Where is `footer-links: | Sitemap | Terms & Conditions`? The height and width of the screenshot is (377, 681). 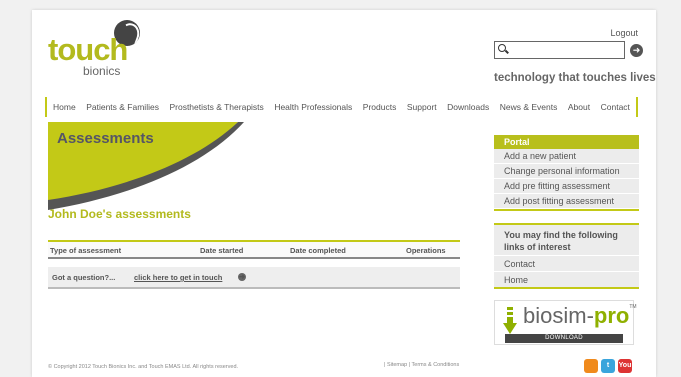 footer-links: | Sitemap | Terms & Conditions is located at coordinates (421, 365).